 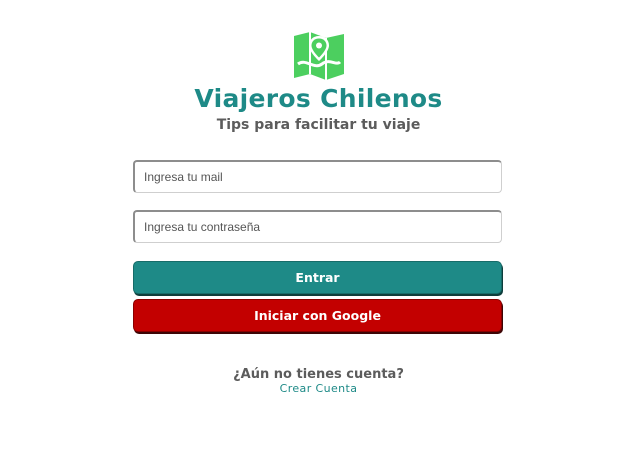 What do you see at coordinates (317, 315) in the screenshot?
I see `google-signin-button: Iniciar con Google` at bounding box center [317, 315].